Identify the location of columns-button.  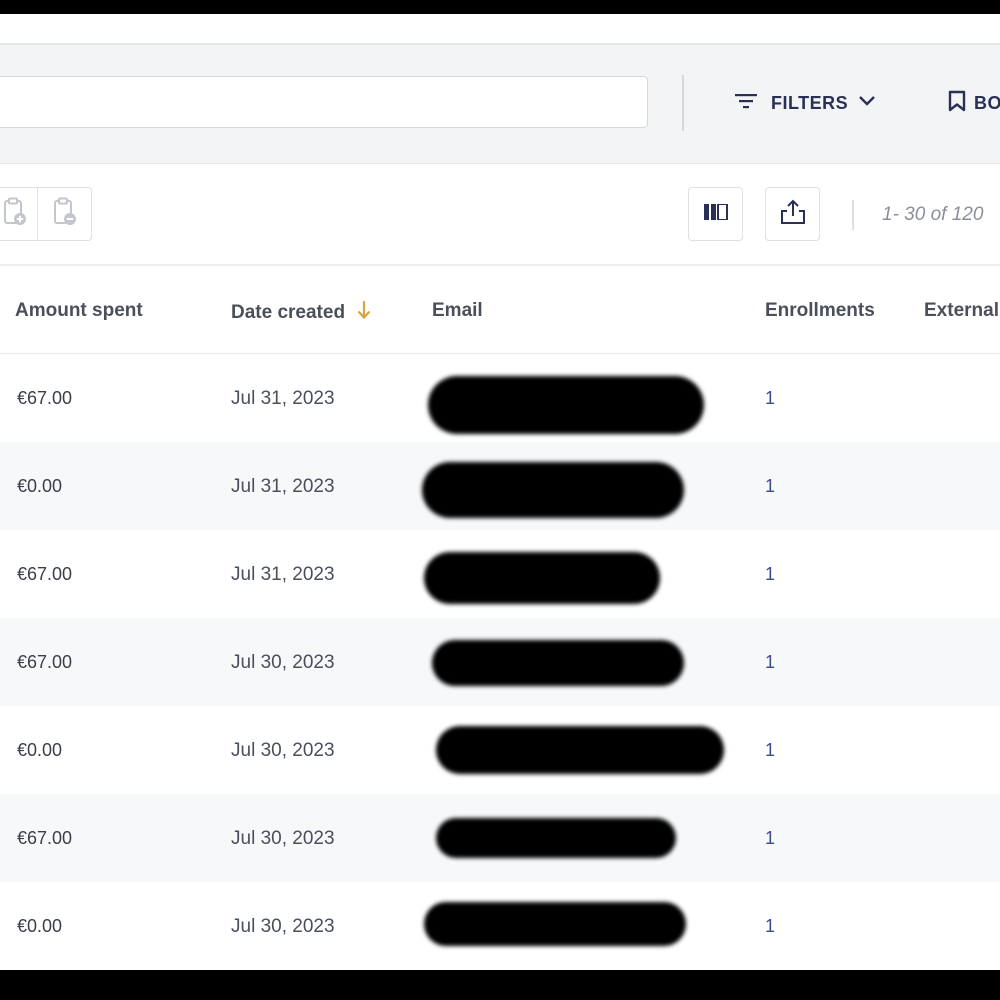
(715, 214).